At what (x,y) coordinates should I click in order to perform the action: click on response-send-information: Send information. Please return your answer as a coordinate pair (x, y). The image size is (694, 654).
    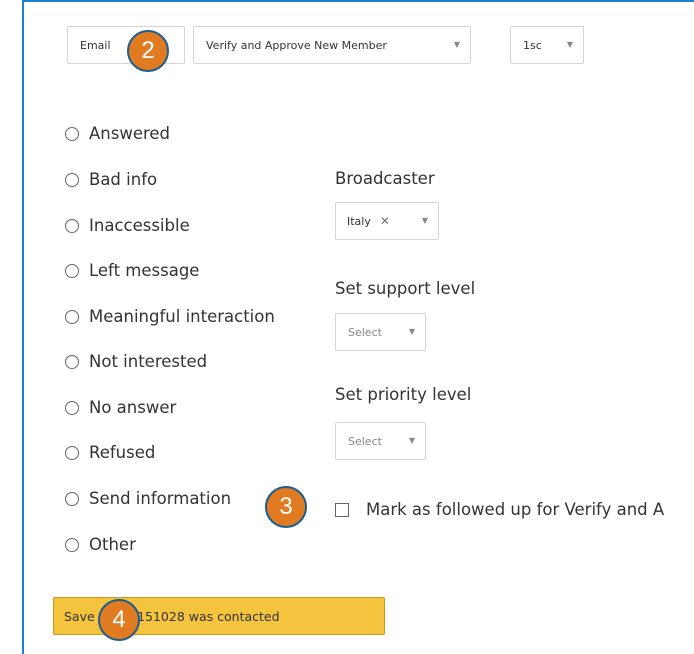
    Looking at the image, I should click on (148, 498).